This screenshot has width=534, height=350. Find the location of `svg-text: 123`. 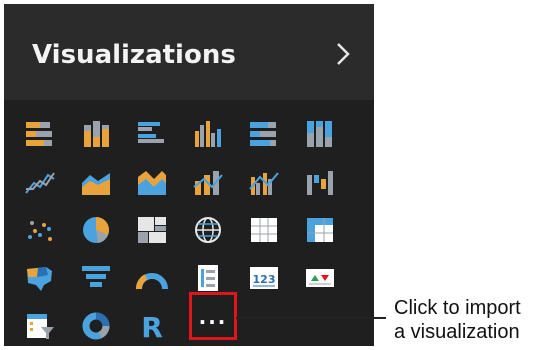

svg-text: 123 is located at coordinates (264, 279).